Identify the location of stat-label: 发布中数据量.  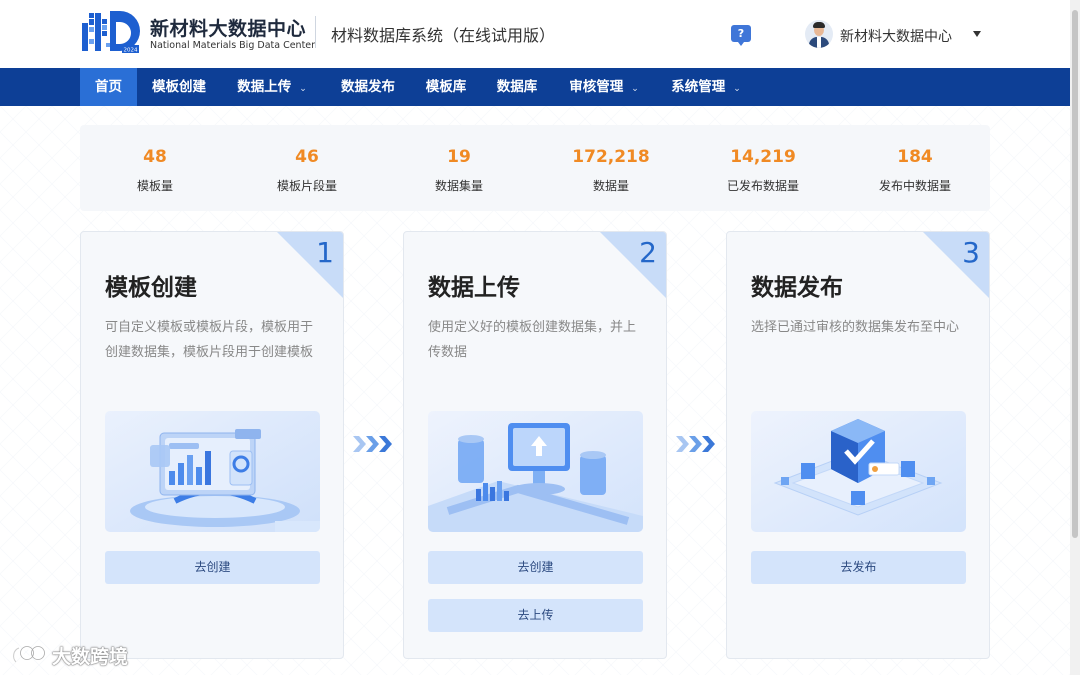
(914, 186).